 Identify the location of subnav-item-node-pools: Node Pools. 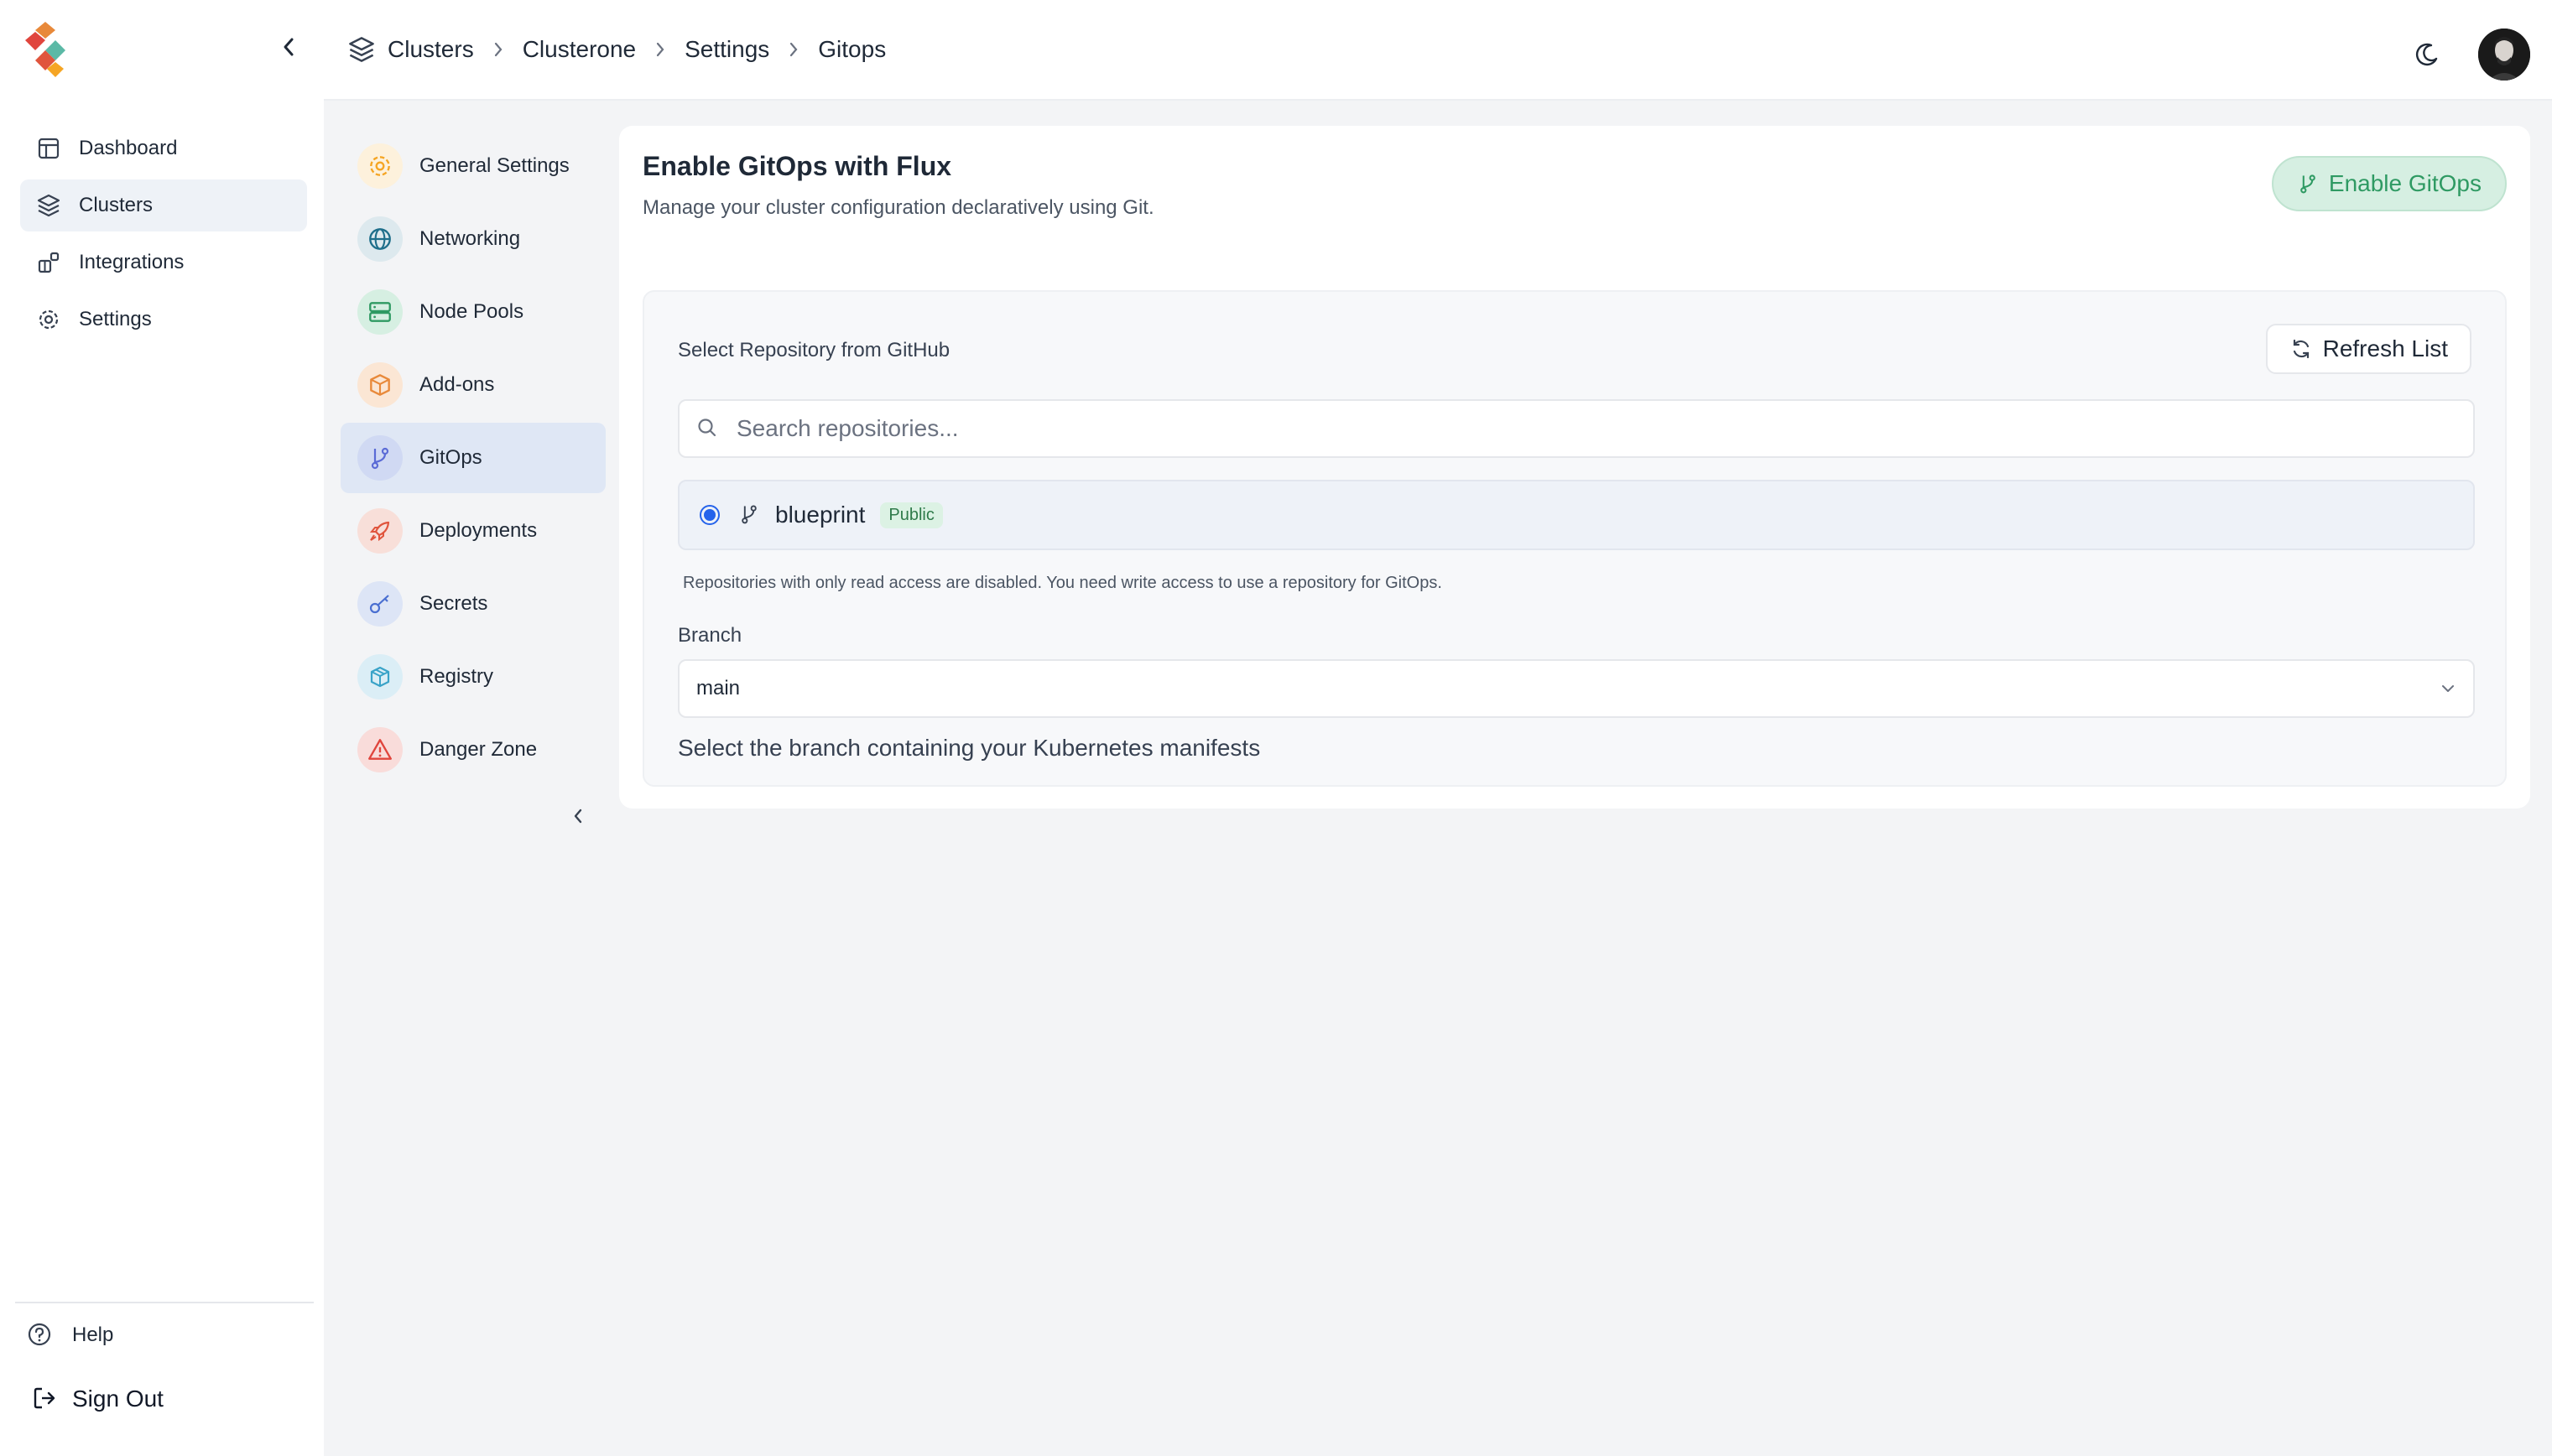
(473, 312).